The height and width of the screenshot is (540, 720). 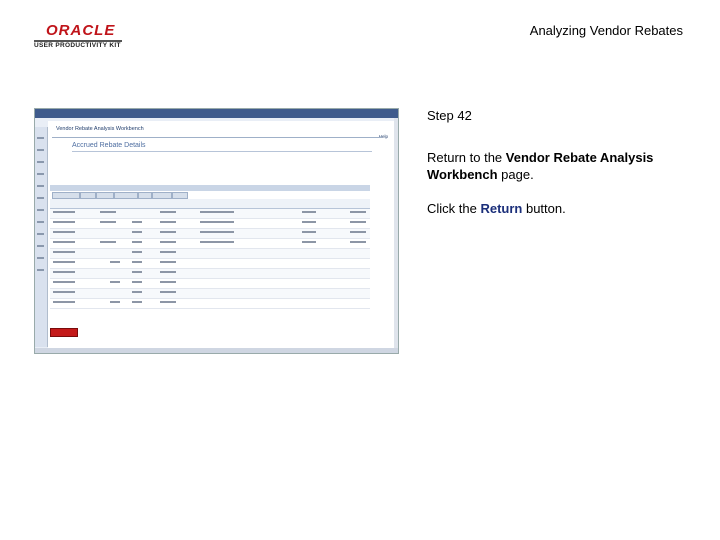 I want to click on grid-tabs, so click(x=210, y=195).